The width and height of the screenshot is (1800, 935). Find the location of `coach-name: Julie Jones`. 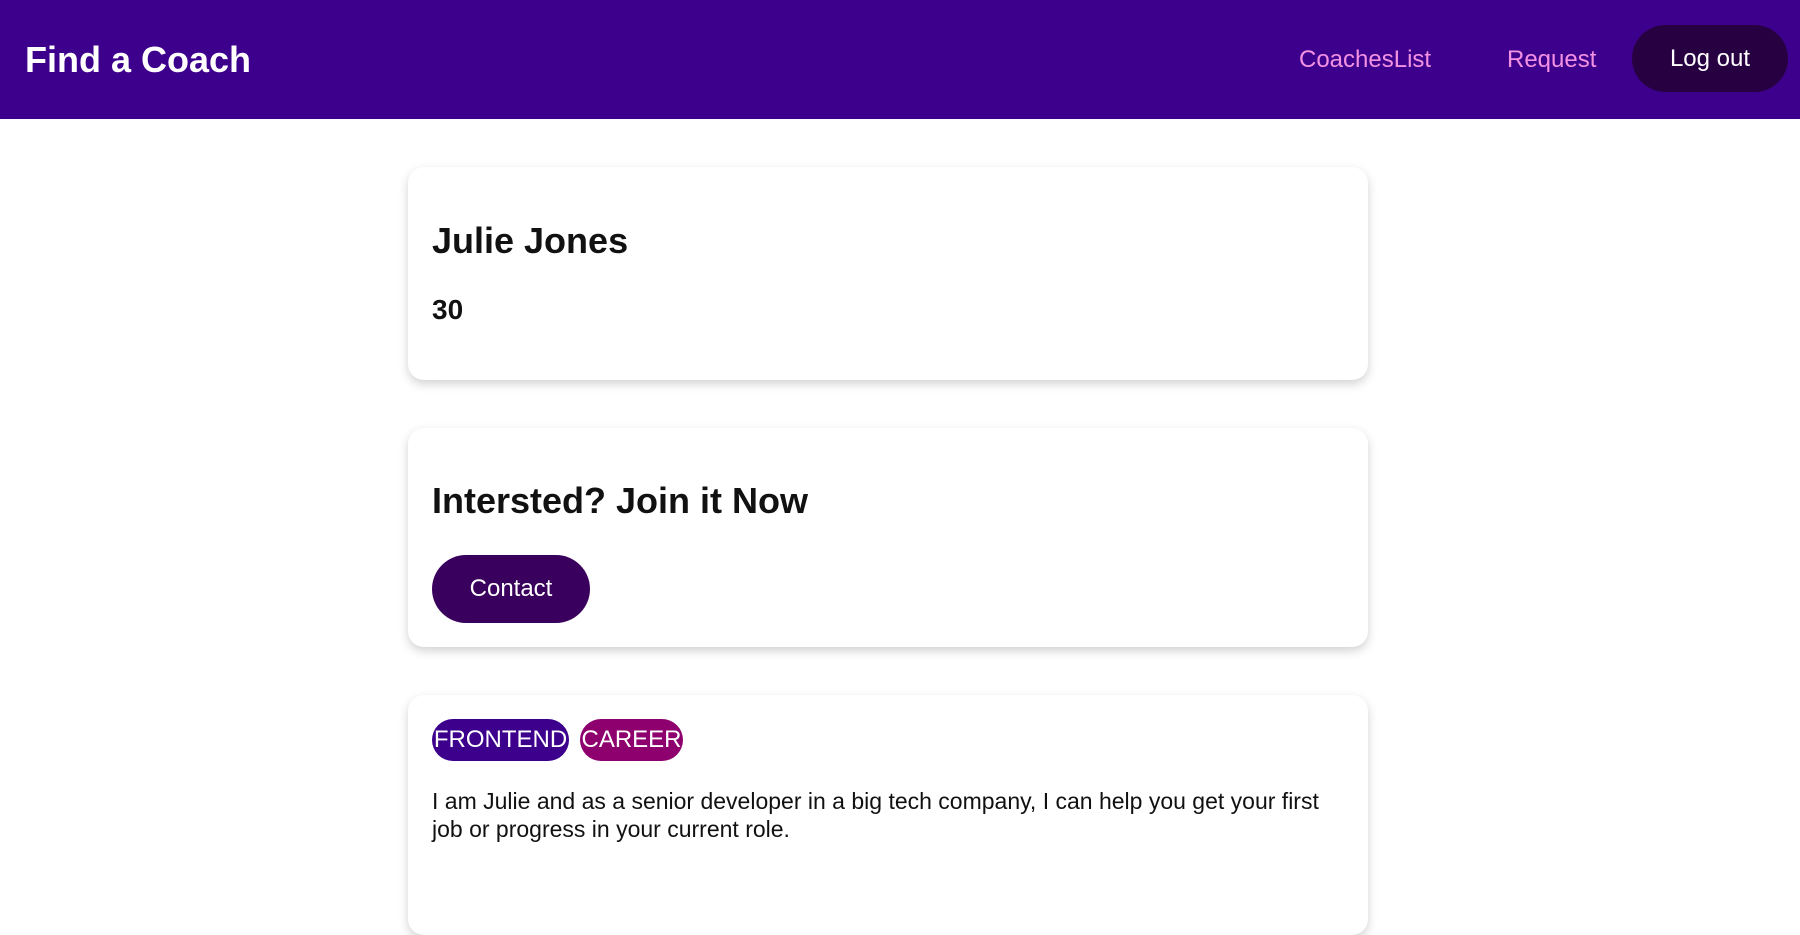

coach-name: Julie Jones is located at coordinates (530, 240).